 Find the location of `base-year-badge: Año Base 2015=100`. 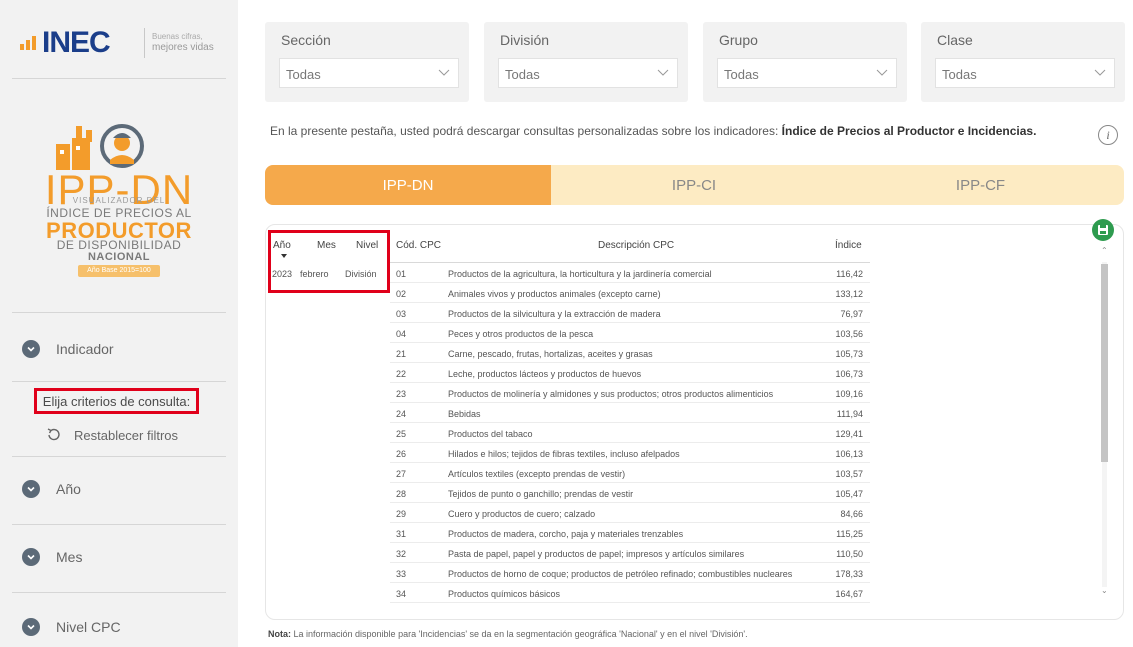

base-year-badge: Año Base 2015=100 is located at coordinates (119, 271).